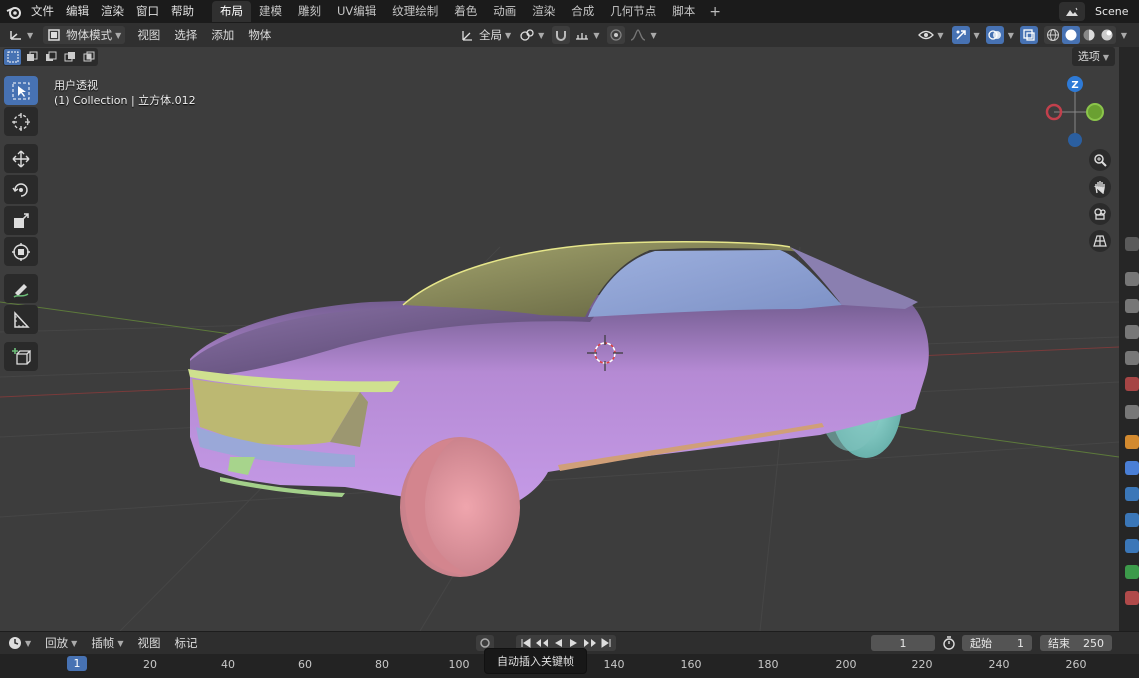 This screenshot has width=1139, height=678. What do you see at coordinates (1124, 35) in the screenshot?
I see `shading-dropdown-caret: ▼` at bounding box center [1124, 35].